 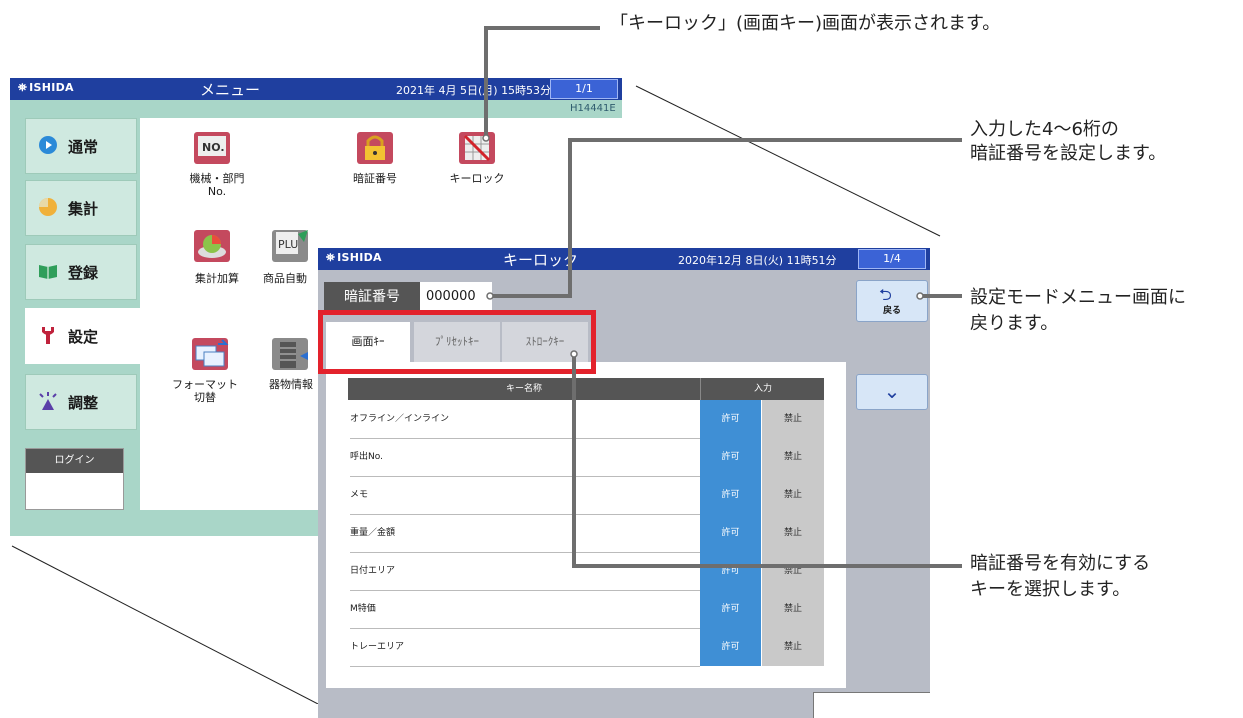 What do you see at coordinates (1060, 563) in the screenshot?
I see `callout-keys-line1: 暗証番号を有効にする` at bounding box center [1060, 563].